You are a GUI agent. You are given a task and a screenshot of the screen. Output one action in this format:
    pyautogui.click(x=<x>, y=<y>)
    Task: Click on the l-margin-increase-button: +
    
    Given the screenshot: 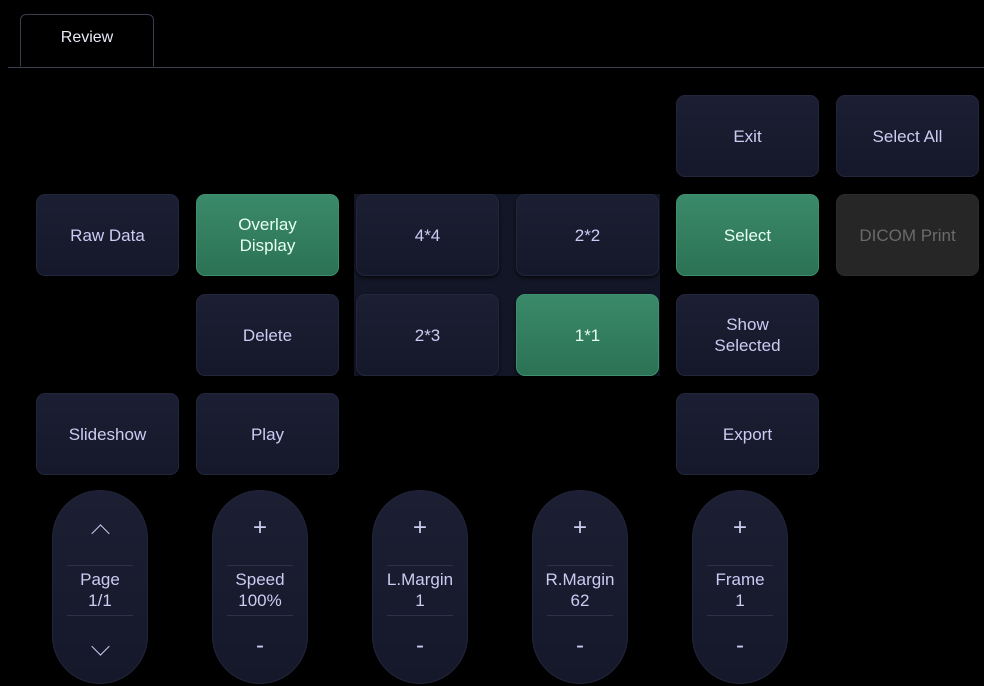 What is the action you would take?
    pyautogui.click(x=420, y=528)
    